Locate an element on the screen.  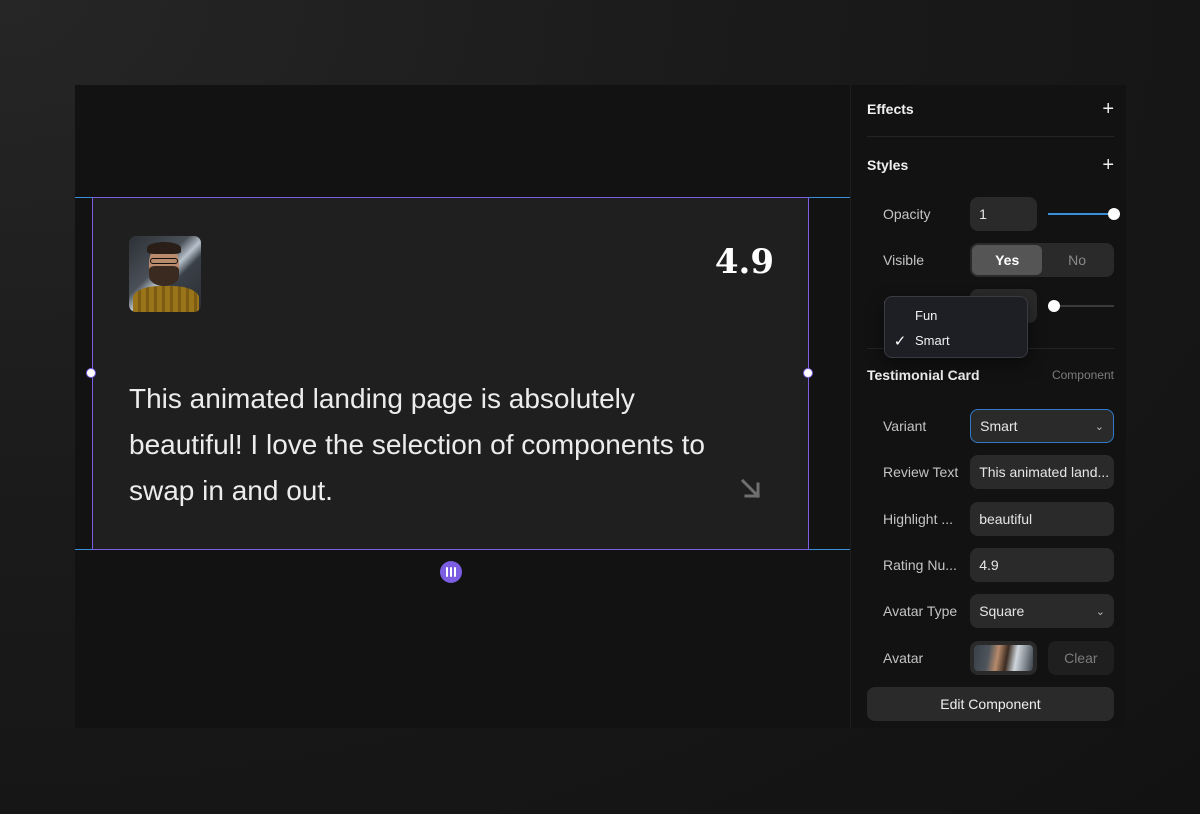
variant-option-label: Smart is located at coordinates (932, 340).